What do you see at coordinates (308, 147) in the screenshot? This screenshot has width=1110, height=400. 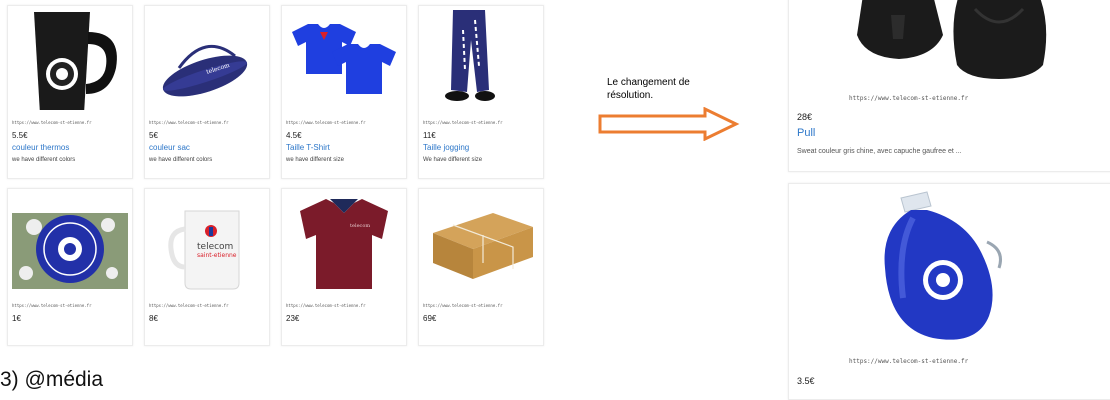 I see `product-name-link: Taille T-Shirt` at bounding box center [308, 147].